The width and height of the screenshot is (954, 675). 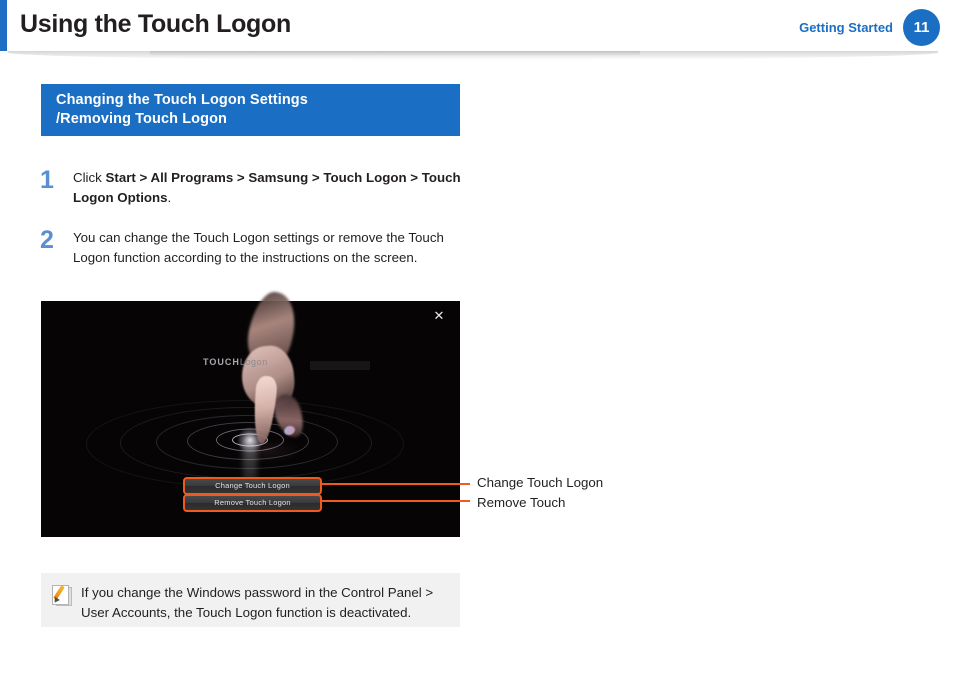 What do you see at coordinates (270, 368) in the screenshot?
I see `hand-illustration` at bounding box center [270, 368].